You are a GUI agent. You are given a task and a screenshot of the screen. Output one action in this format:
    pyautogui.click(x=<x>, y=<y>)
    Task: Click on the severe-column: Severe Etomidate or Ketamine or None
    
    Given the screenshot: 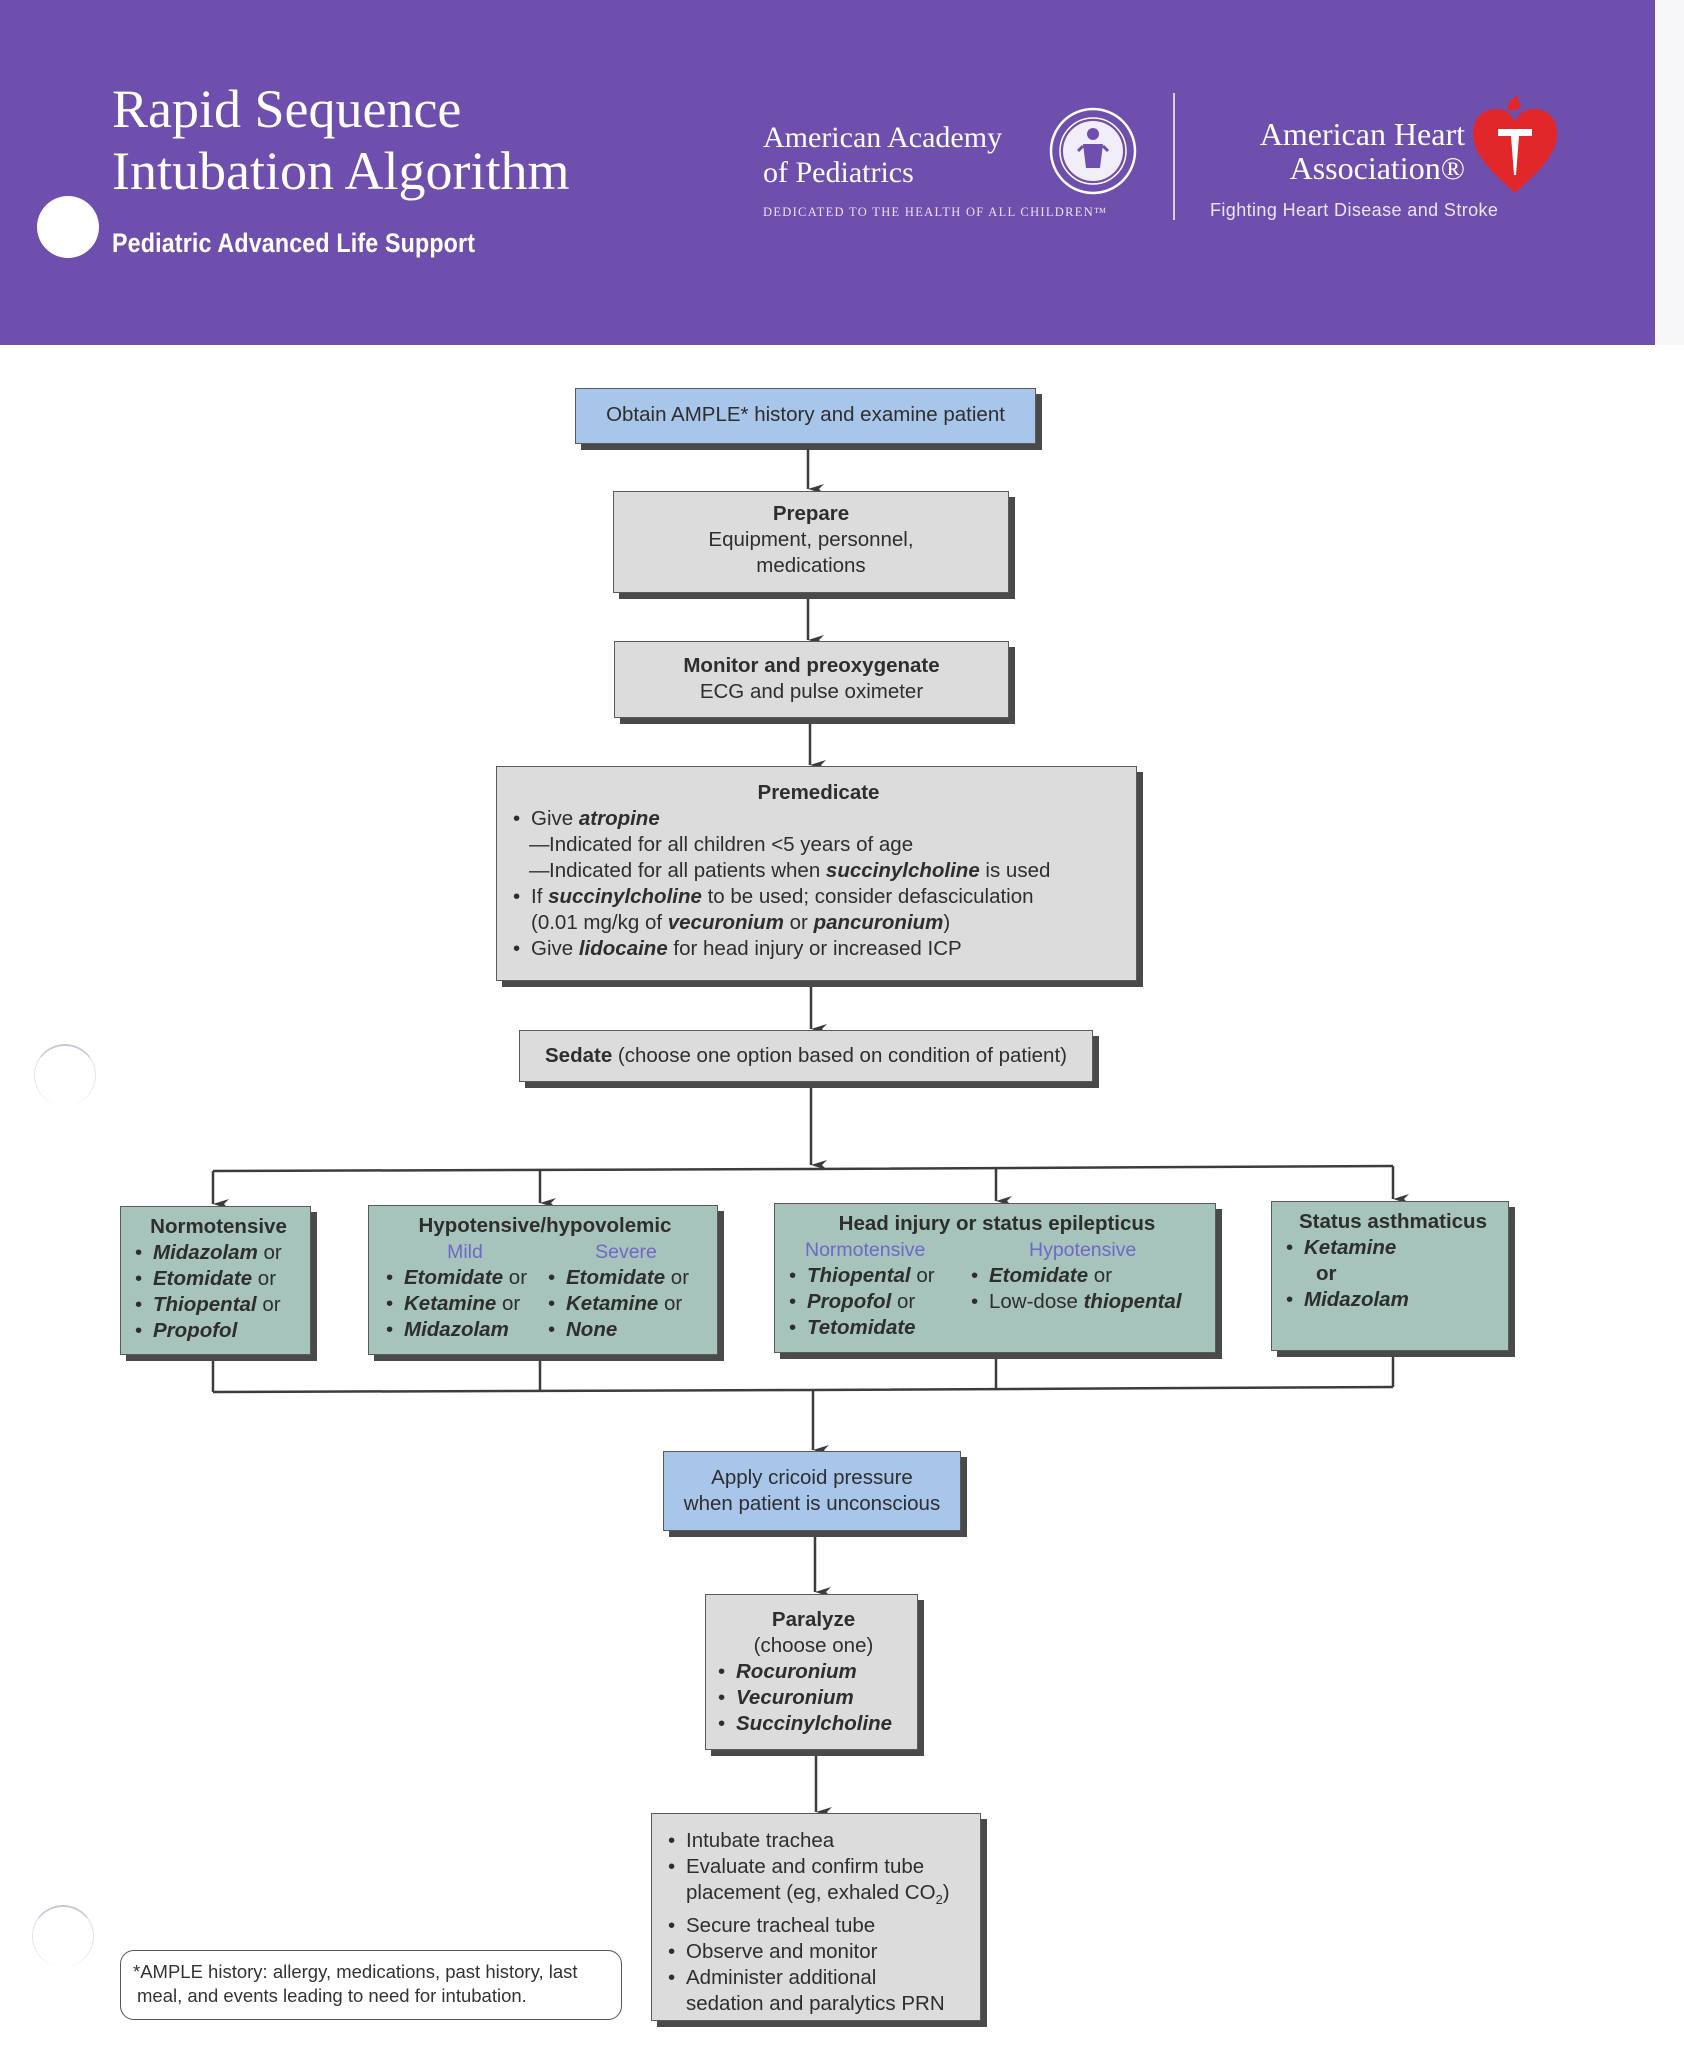 What is the action you would take?
    pyautogui.click(x=626, y=1291)
    